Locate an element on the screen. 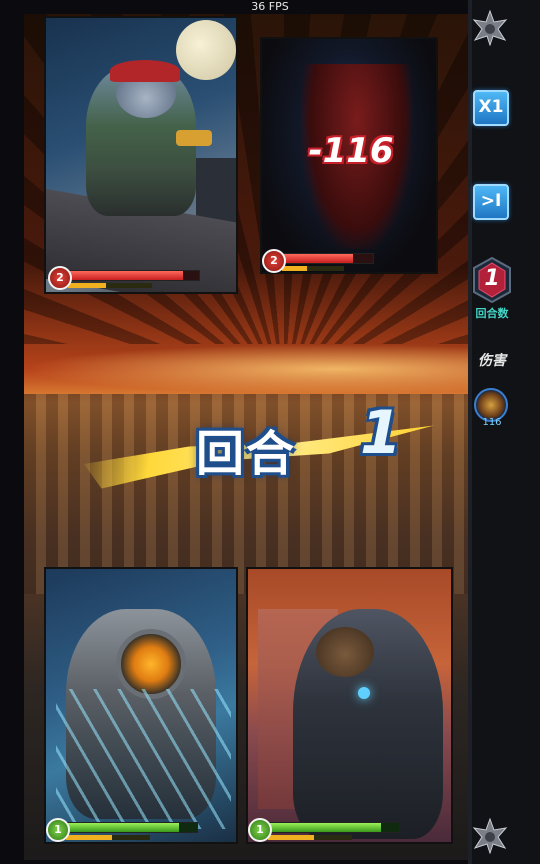  round-counter-badge: 1 is located at coordinates (492, 280).